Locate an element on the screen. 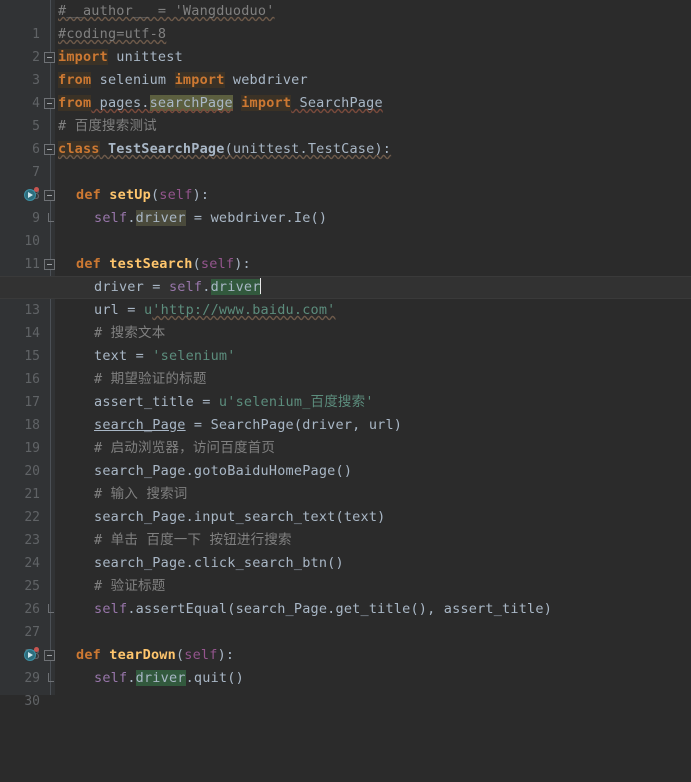 The height and width of the screenshot is (782, 691). code-text: # 百度搜索测试 is located at coordinates (107, 126).